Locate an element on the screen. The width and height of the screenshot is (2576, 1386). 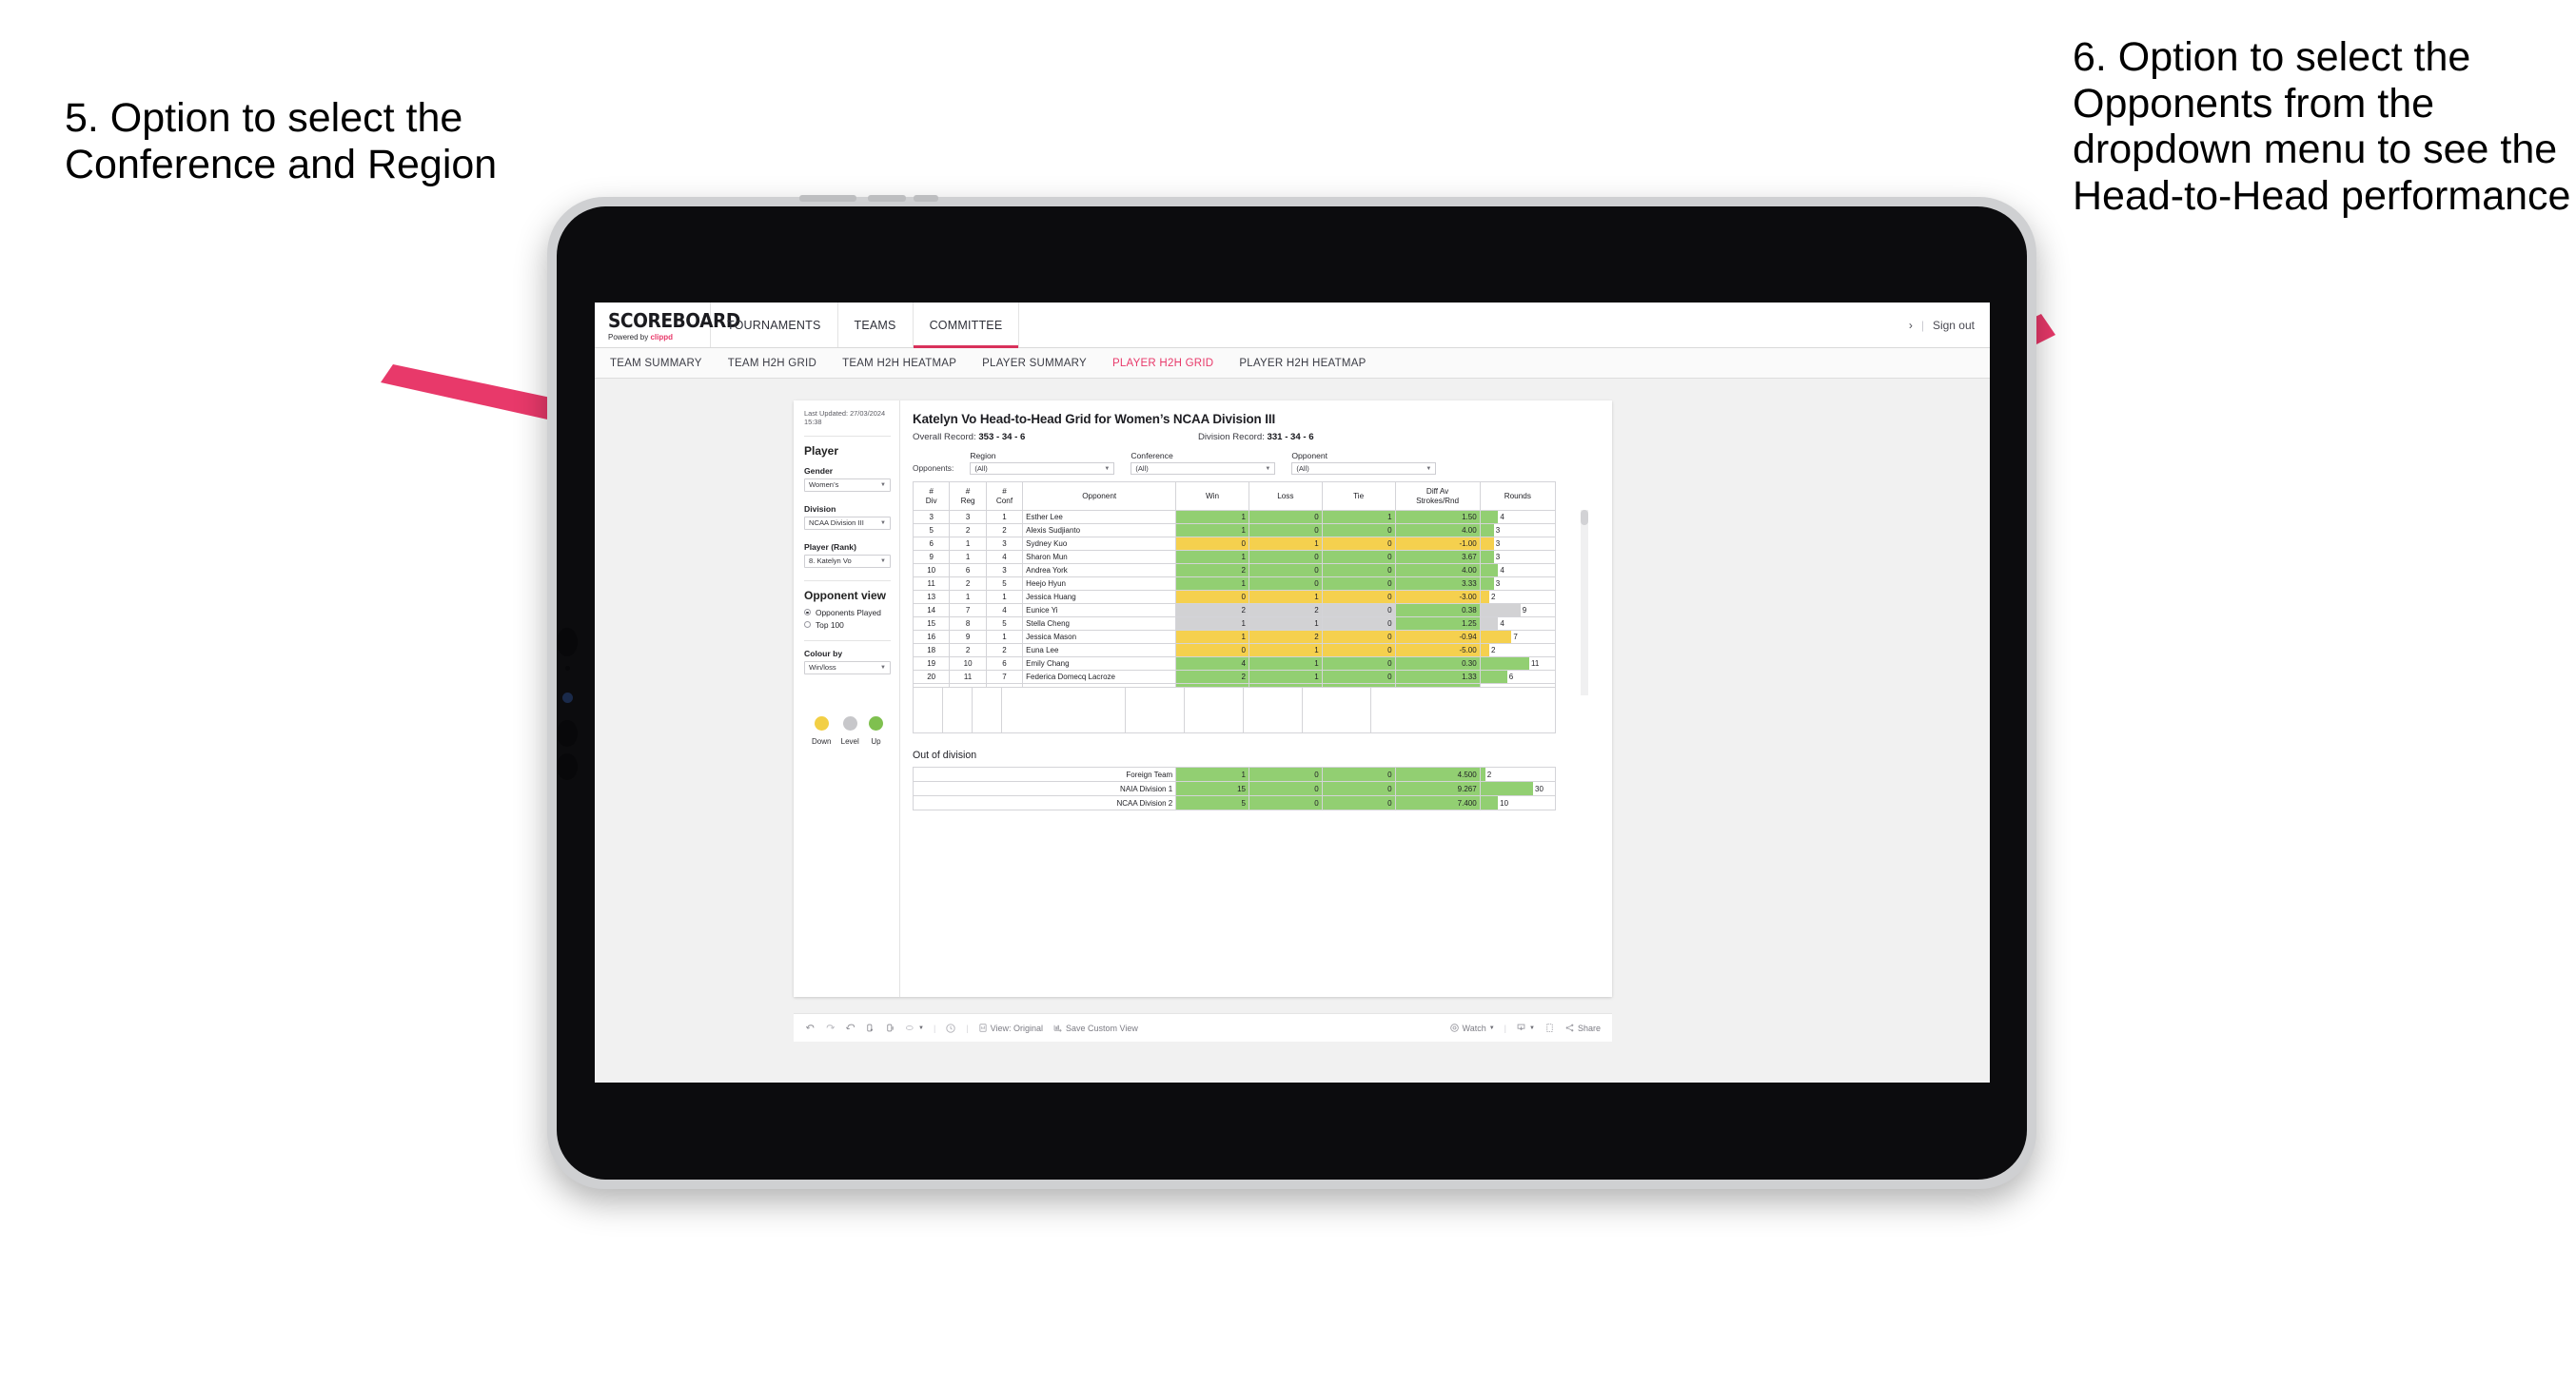
out-of-division-row: NAIA Division 1 15 0 0 9.267 30 is located at coordinates (1234, 788).